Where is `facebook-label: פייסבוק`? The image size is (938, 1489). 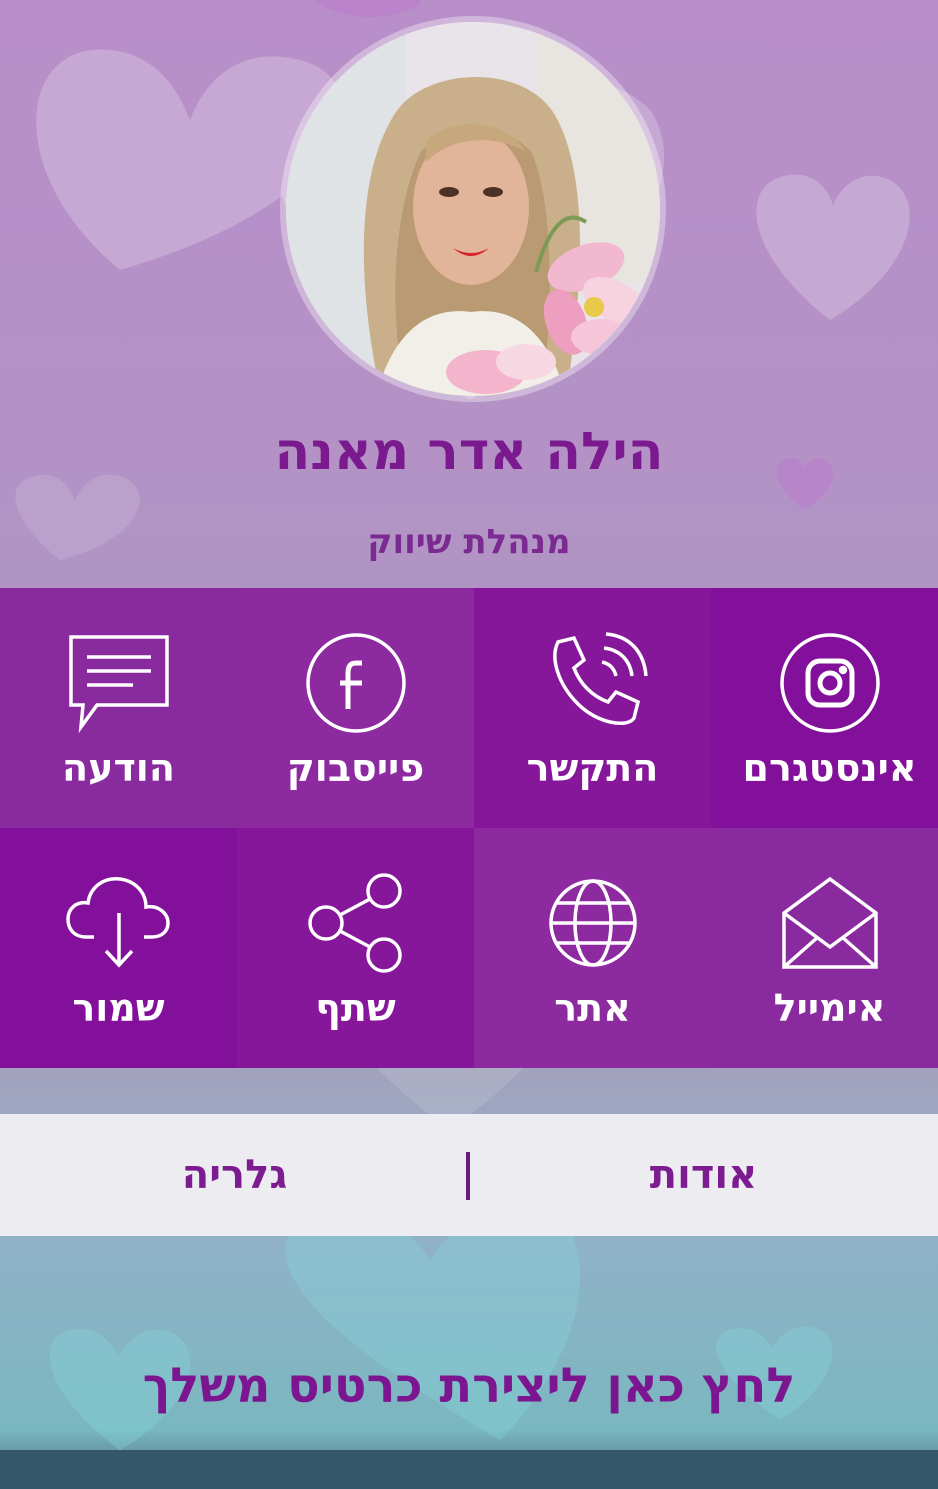 facebook-label: פייסבוק is located at coordinates (355, 768).